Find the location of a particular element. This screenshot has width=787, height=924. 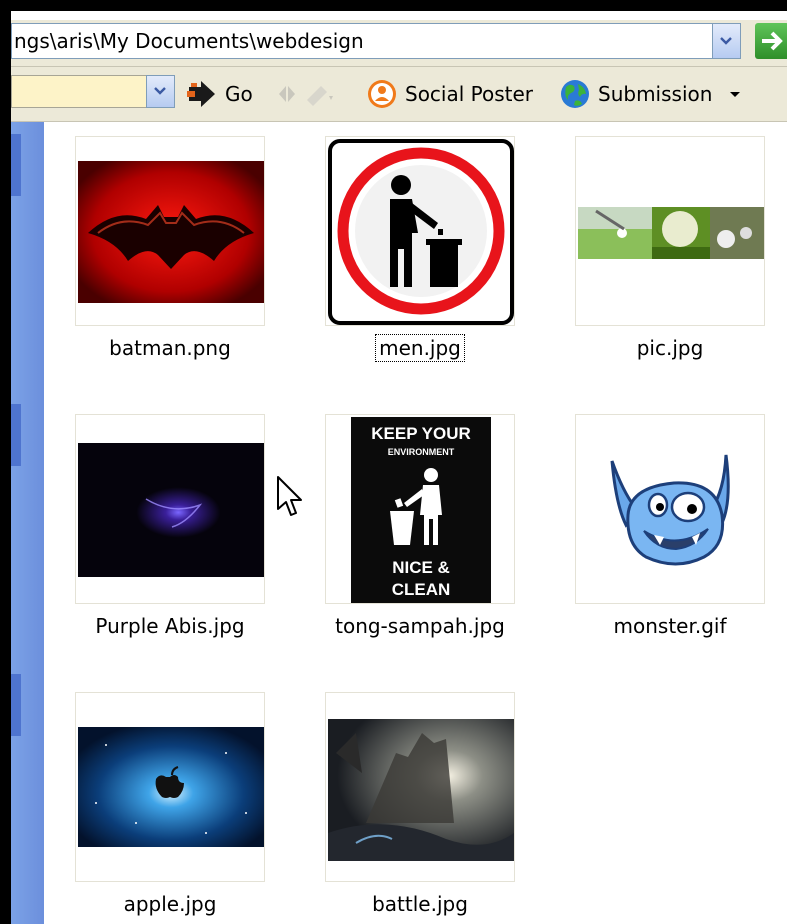

toolbar: Go Social Poster Submission is located at coordinates (399, 94).